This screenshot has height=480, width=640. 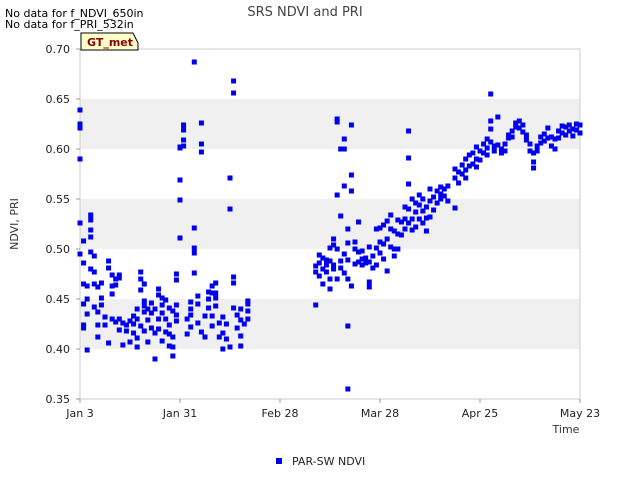 What do you see at coordinates (79, 413) in the screenshot?
I see `x-tick-label: Jan 3` at bounding box center [79, 413].